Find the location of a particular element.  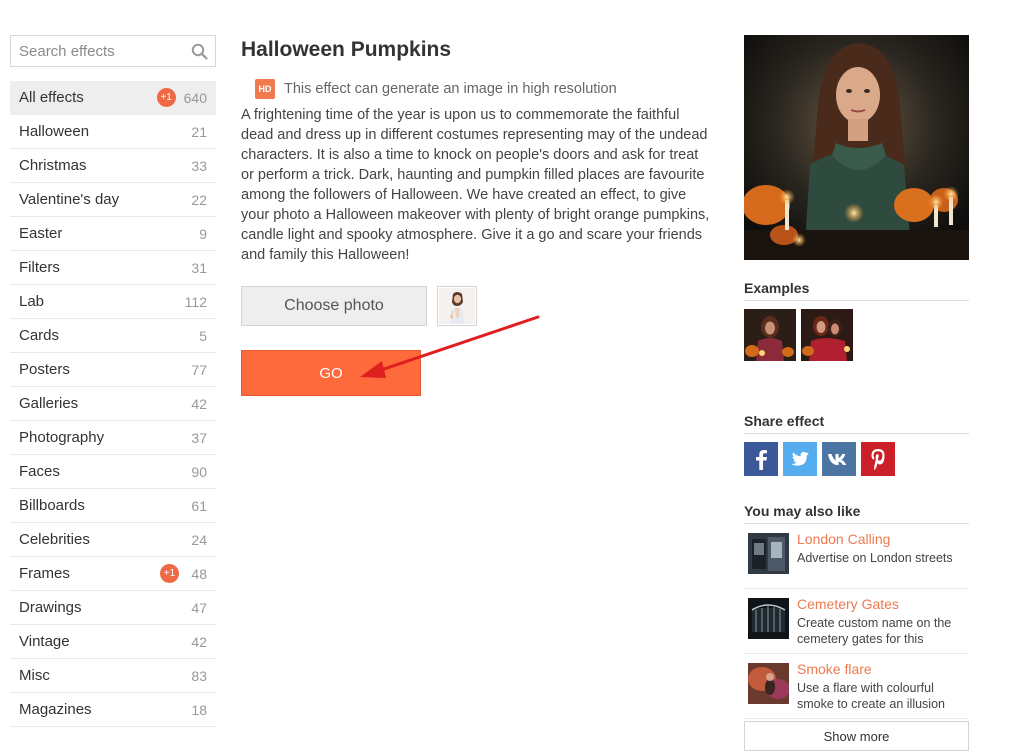

category-item-galleries: Galleries 42 is located at coordinates (113, 404).